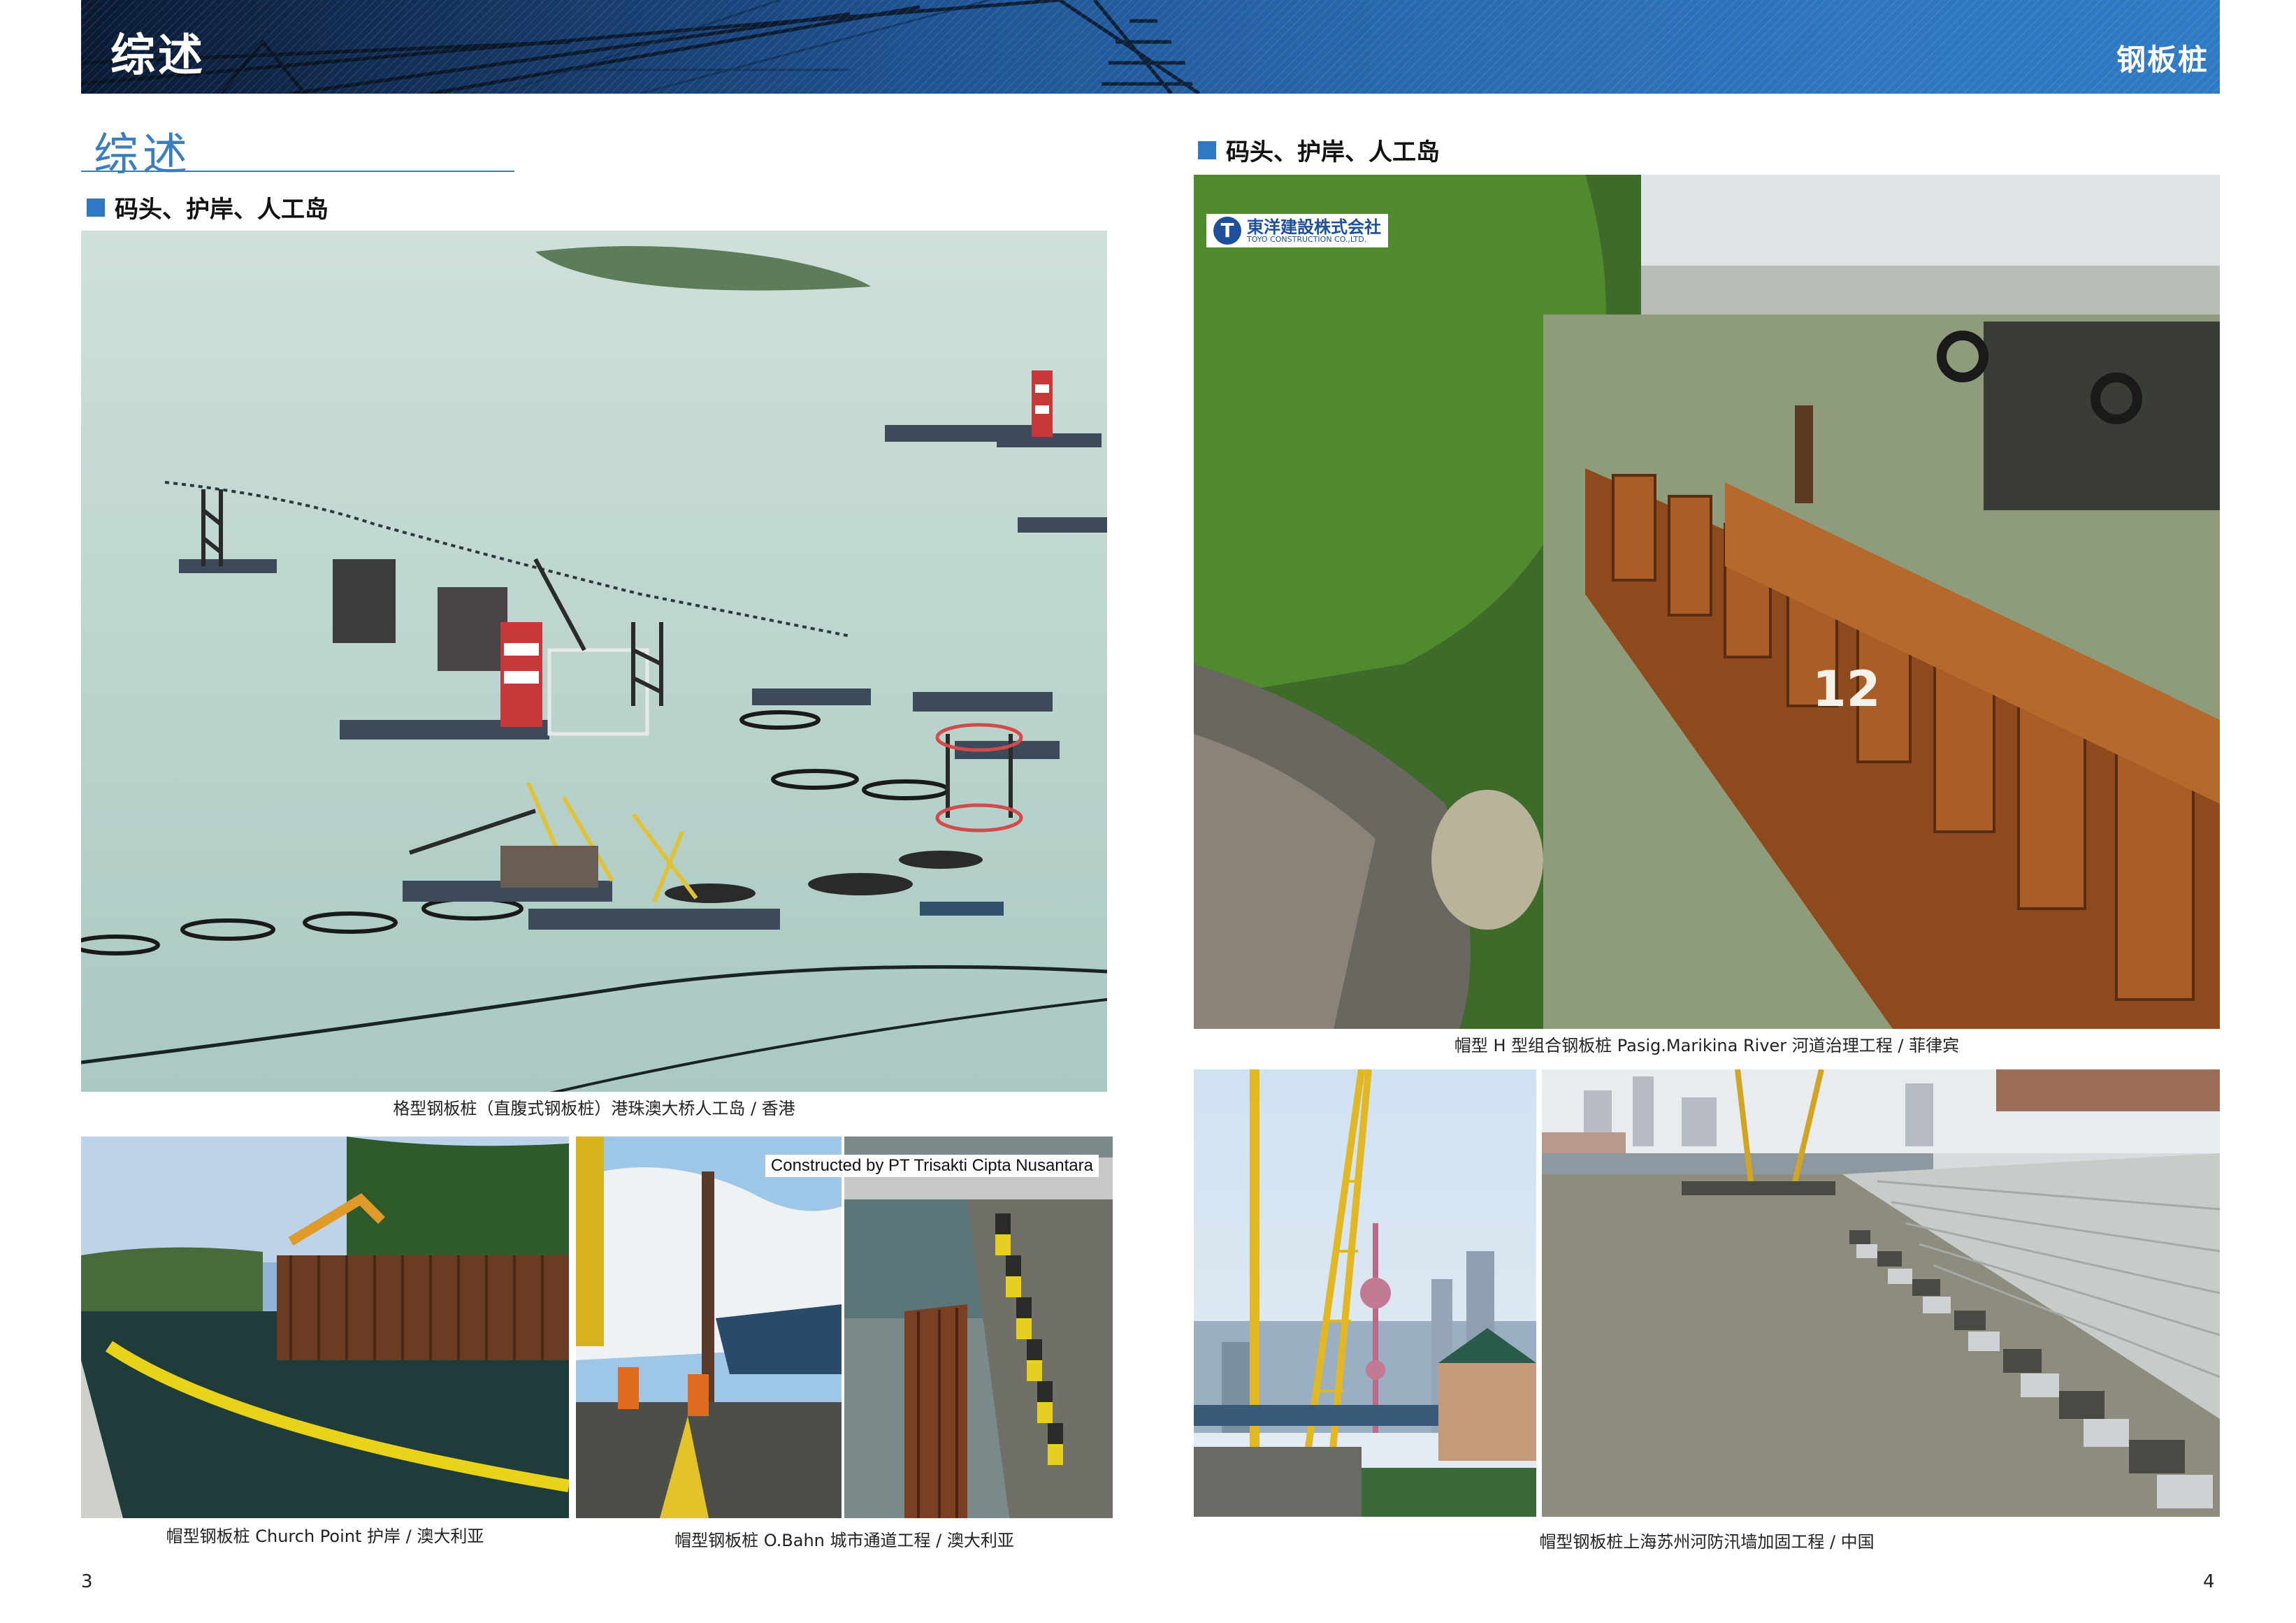 The width and height of the screenshot is (2296, 1623). I want to click on right-subhead-text: 码头、护岸、人工岛, so click(1333, 152).